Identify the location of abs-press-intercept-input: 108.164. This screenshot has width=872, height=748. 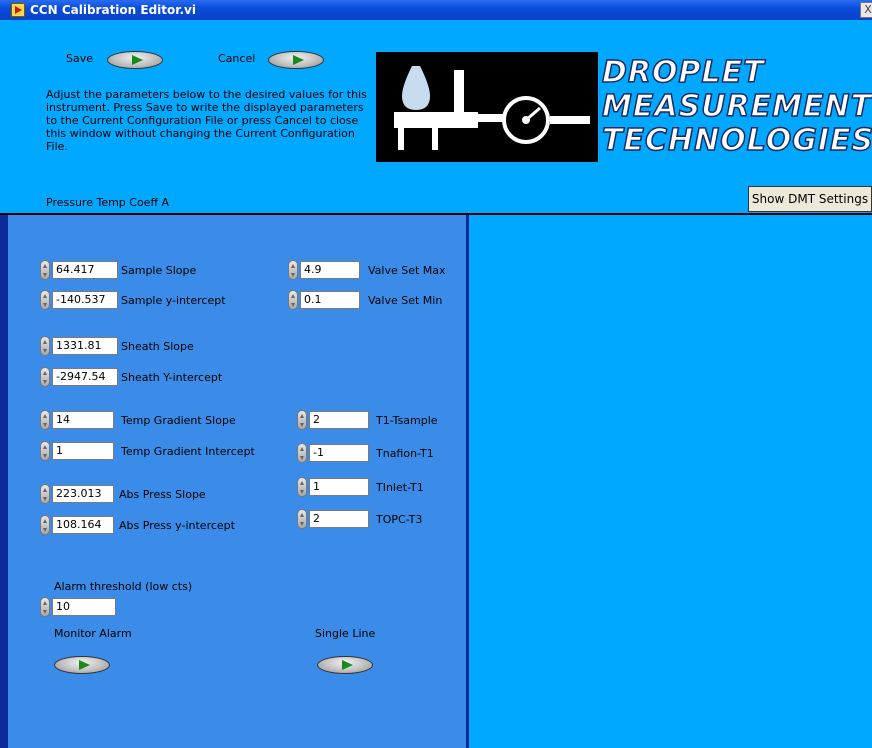
(83, 525).